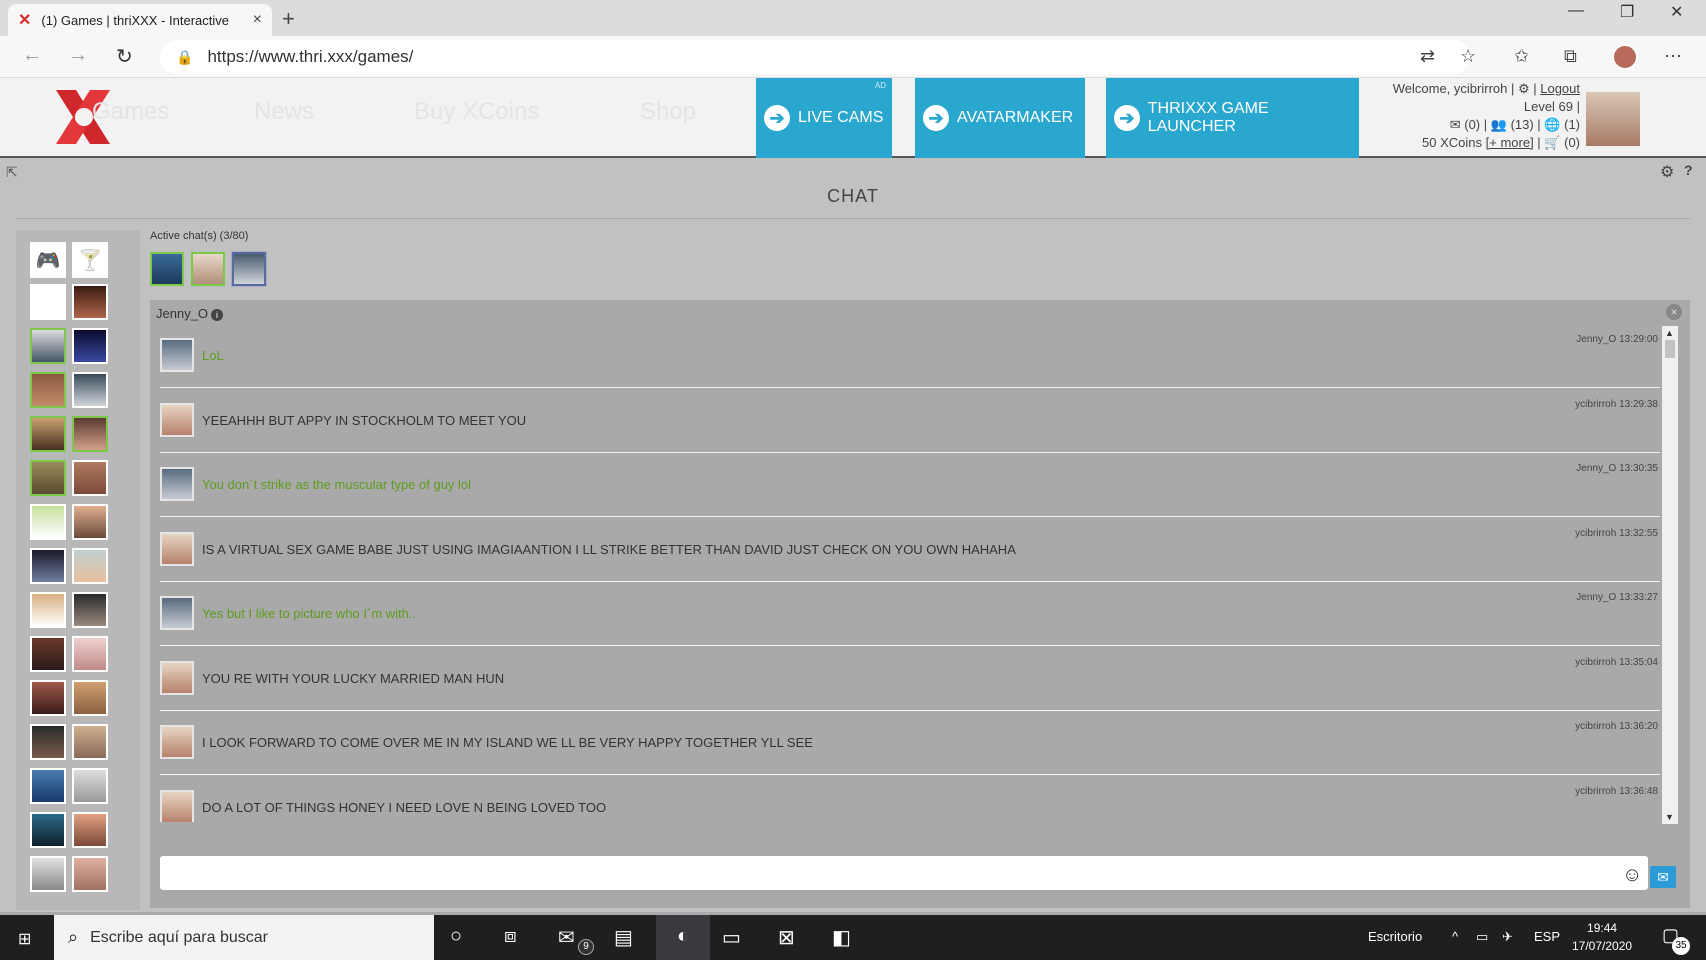 Image resolution: width=1706 pixels, height=960 pixels. What do you see at coordinates (1482, 937) in the screenshot?
I see `battery-icon: ▭` at bounding box center [1482, 937].